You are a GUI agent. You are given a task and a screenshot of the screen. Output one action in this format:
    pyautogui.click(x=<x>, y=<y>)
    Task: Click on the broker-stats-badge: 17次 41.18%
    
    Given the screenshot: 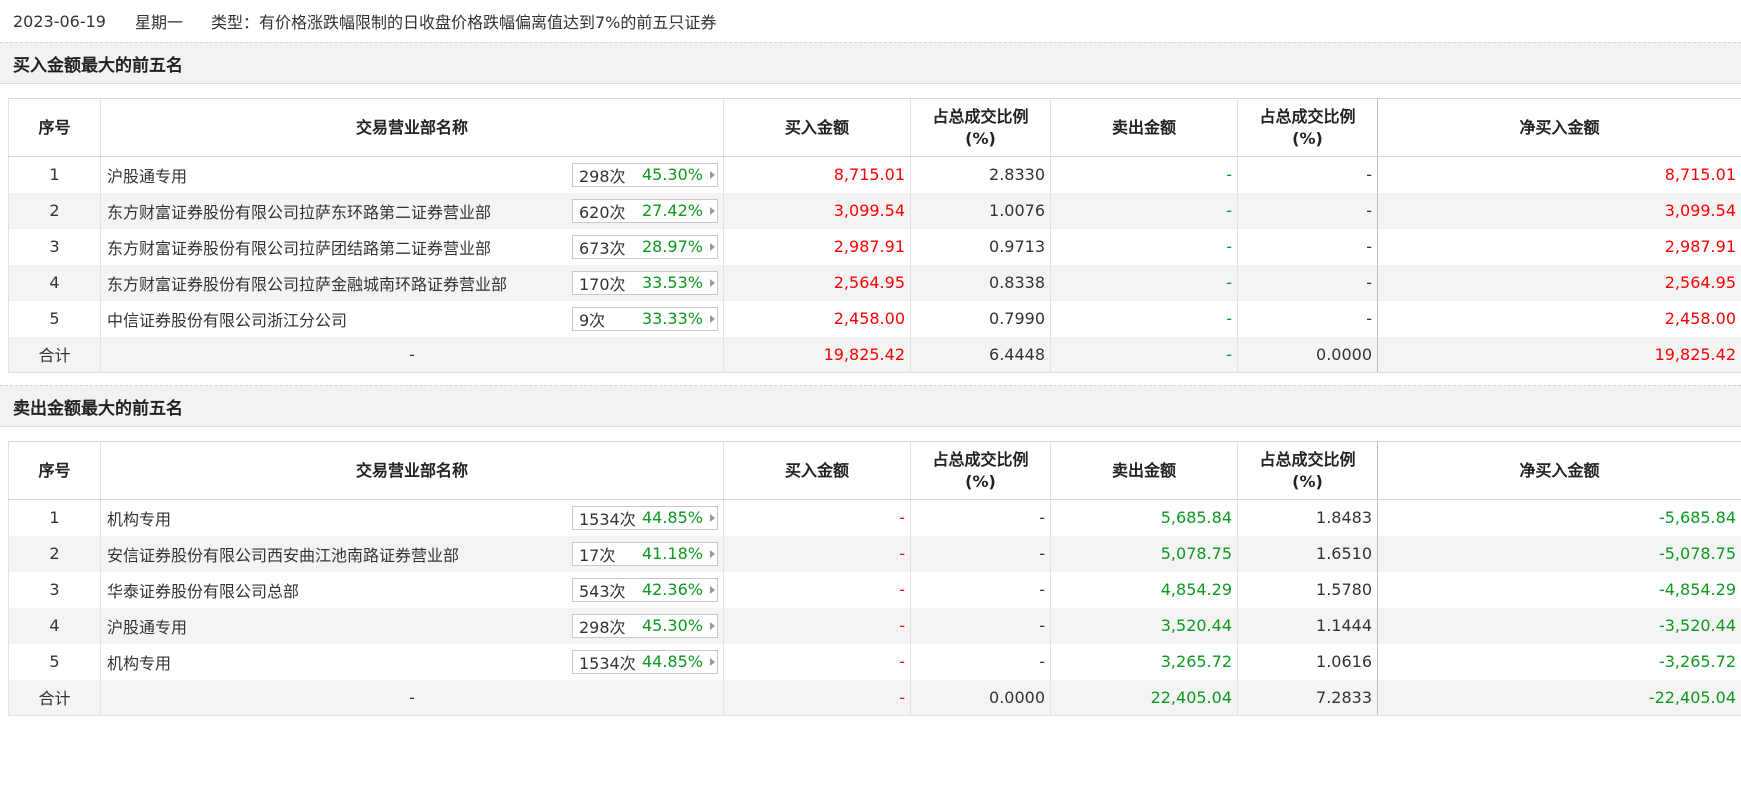 What is the action you would take?
    pyautogui.click(x=645, y=553)
    